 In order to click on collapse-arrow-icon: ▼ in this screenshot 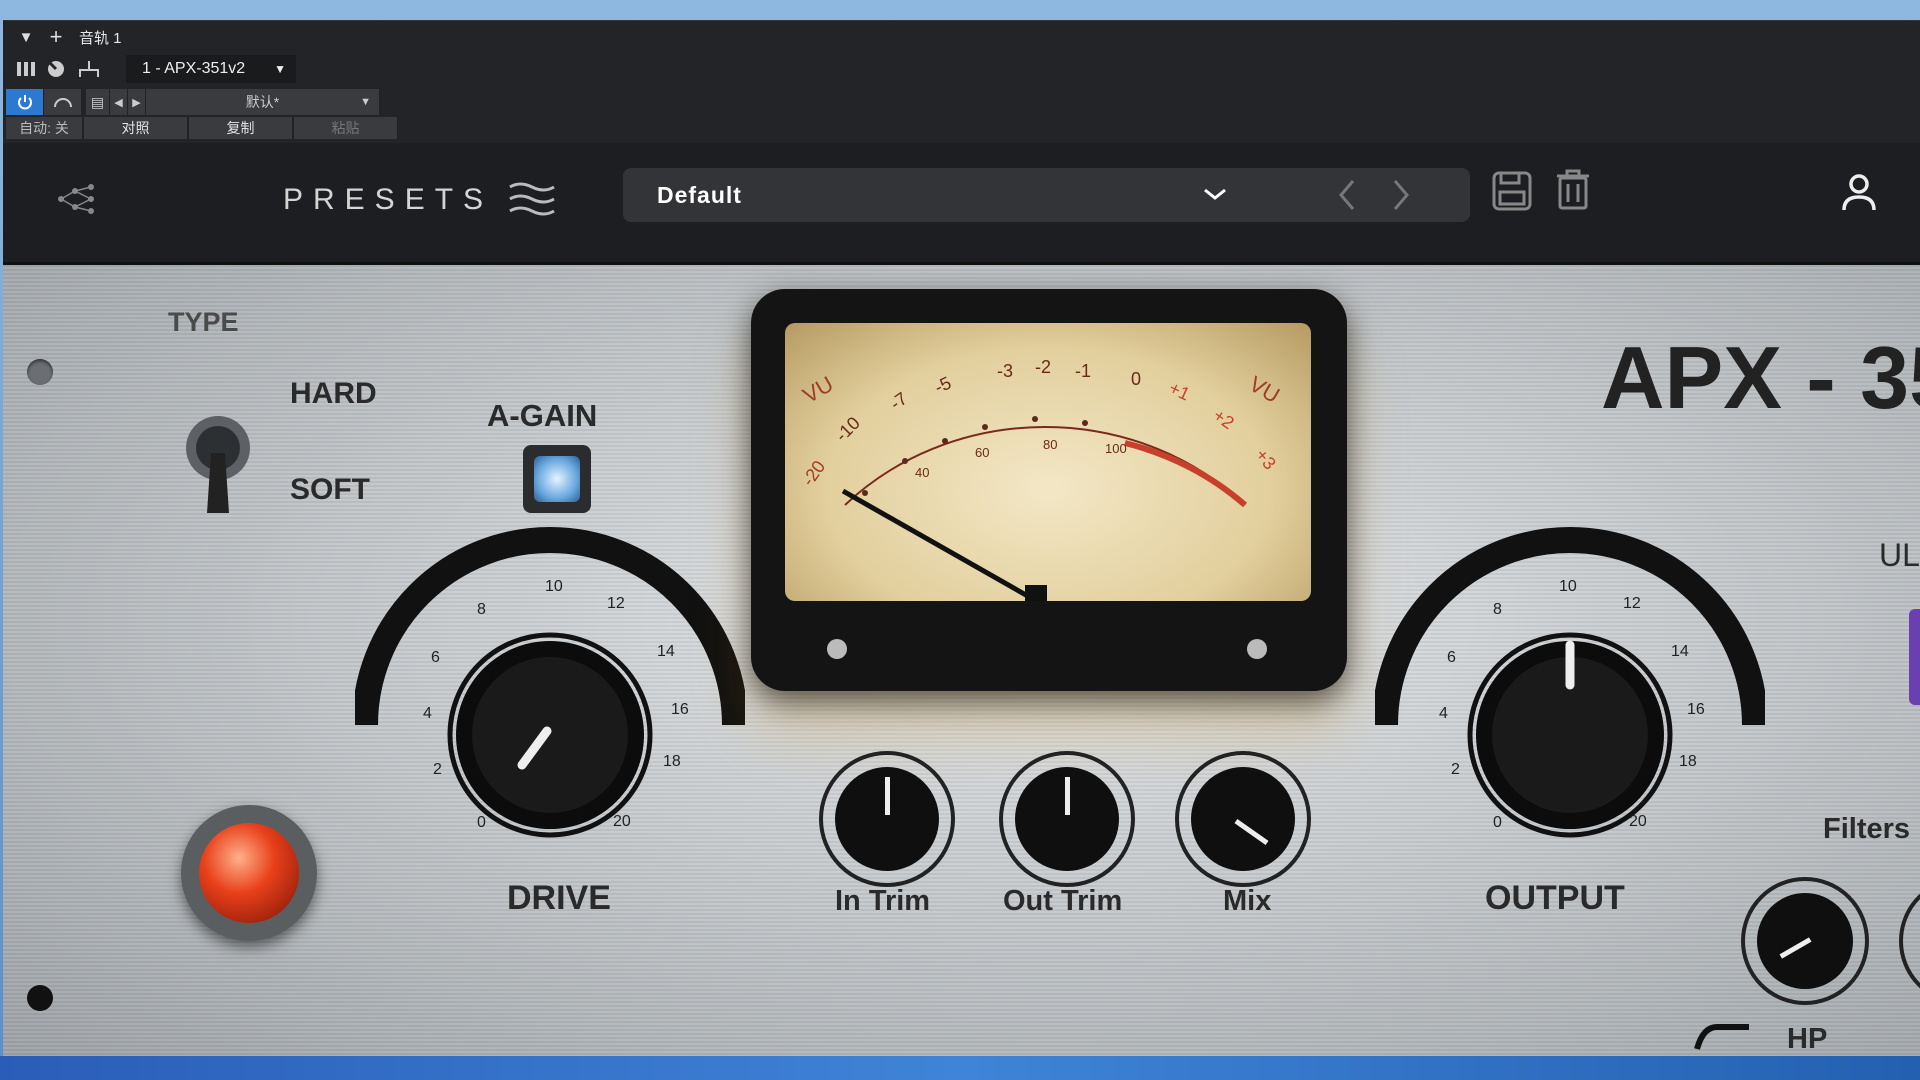, I will do `click(26, 37)`.